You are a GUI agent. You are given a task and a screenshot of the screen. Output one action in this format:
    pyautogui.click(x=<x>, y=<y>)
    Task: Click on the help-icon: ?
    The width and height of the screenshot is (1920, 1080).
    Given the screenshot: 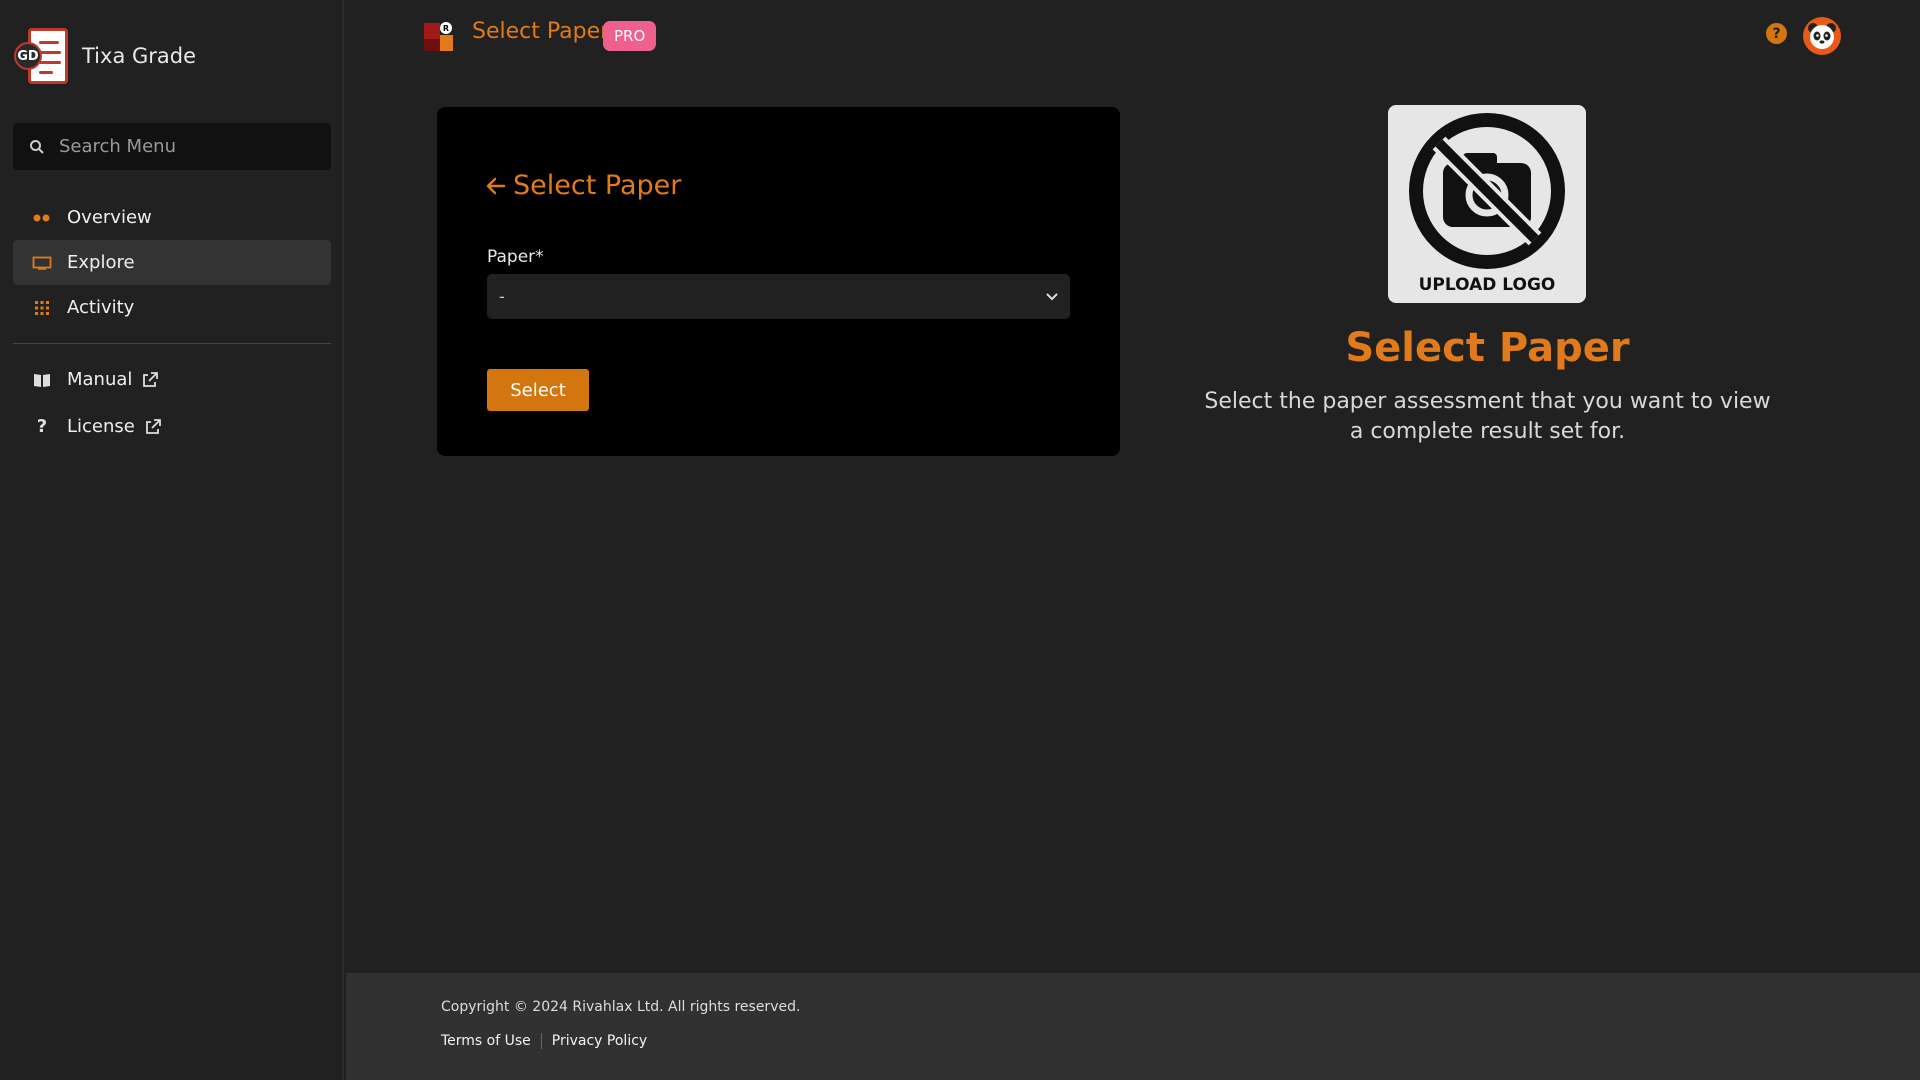 What is the action you would take?
    pyautogui.click(x=1776, y=33)
    